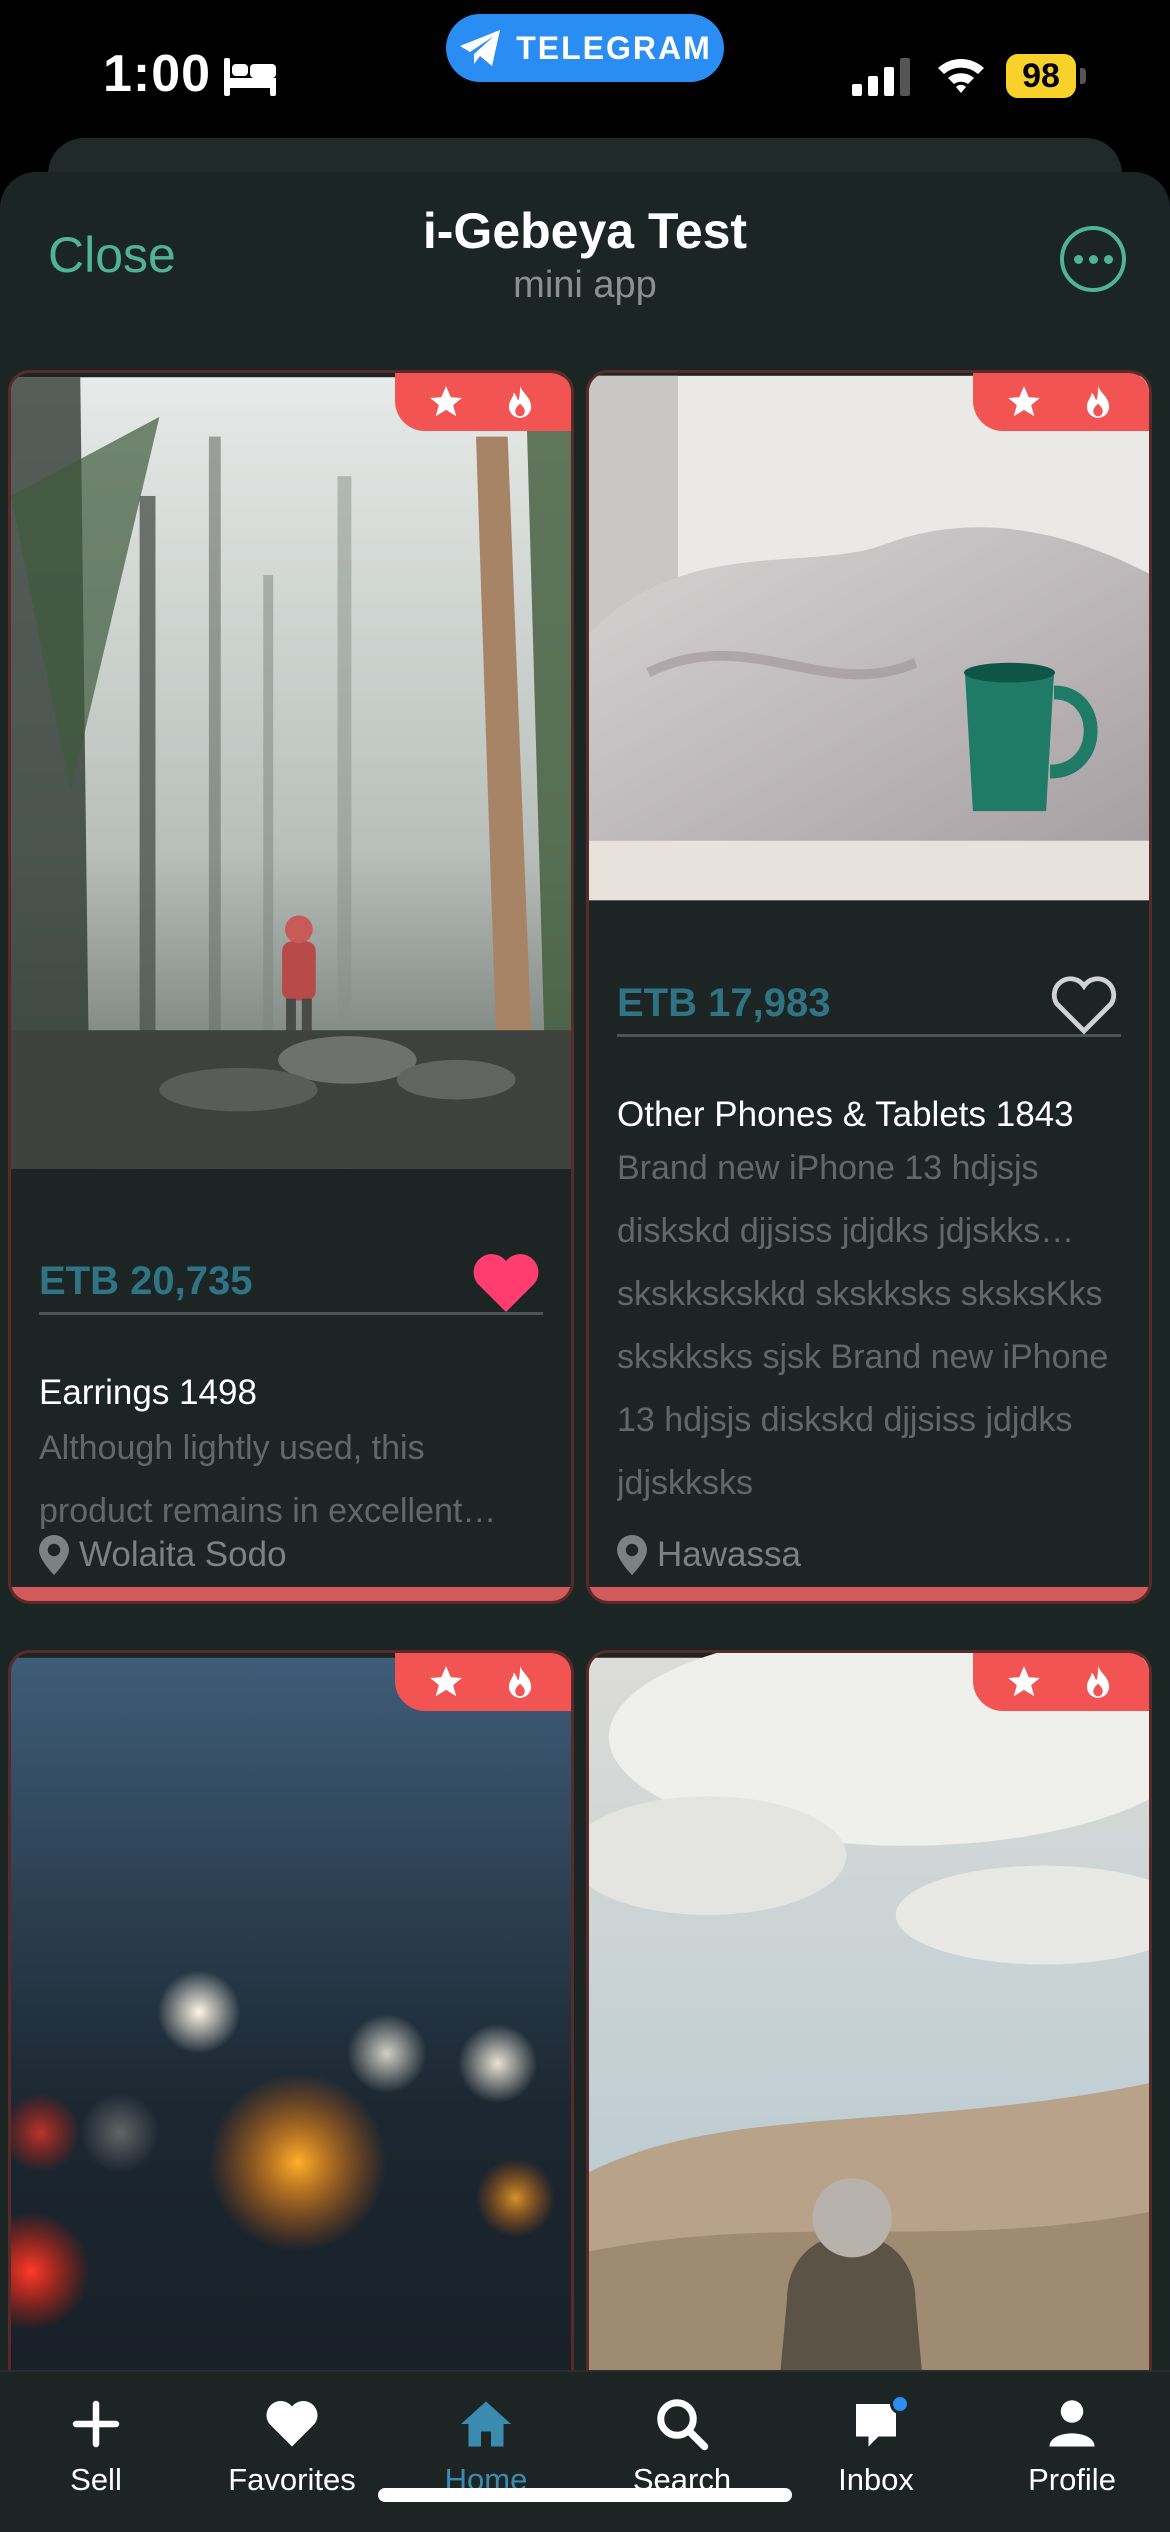  What do you see at coordinates (183, 1554) in the screenshot?
I see `listing-location-text: Wolaita Sodo` at bounding box center [183, 1554].